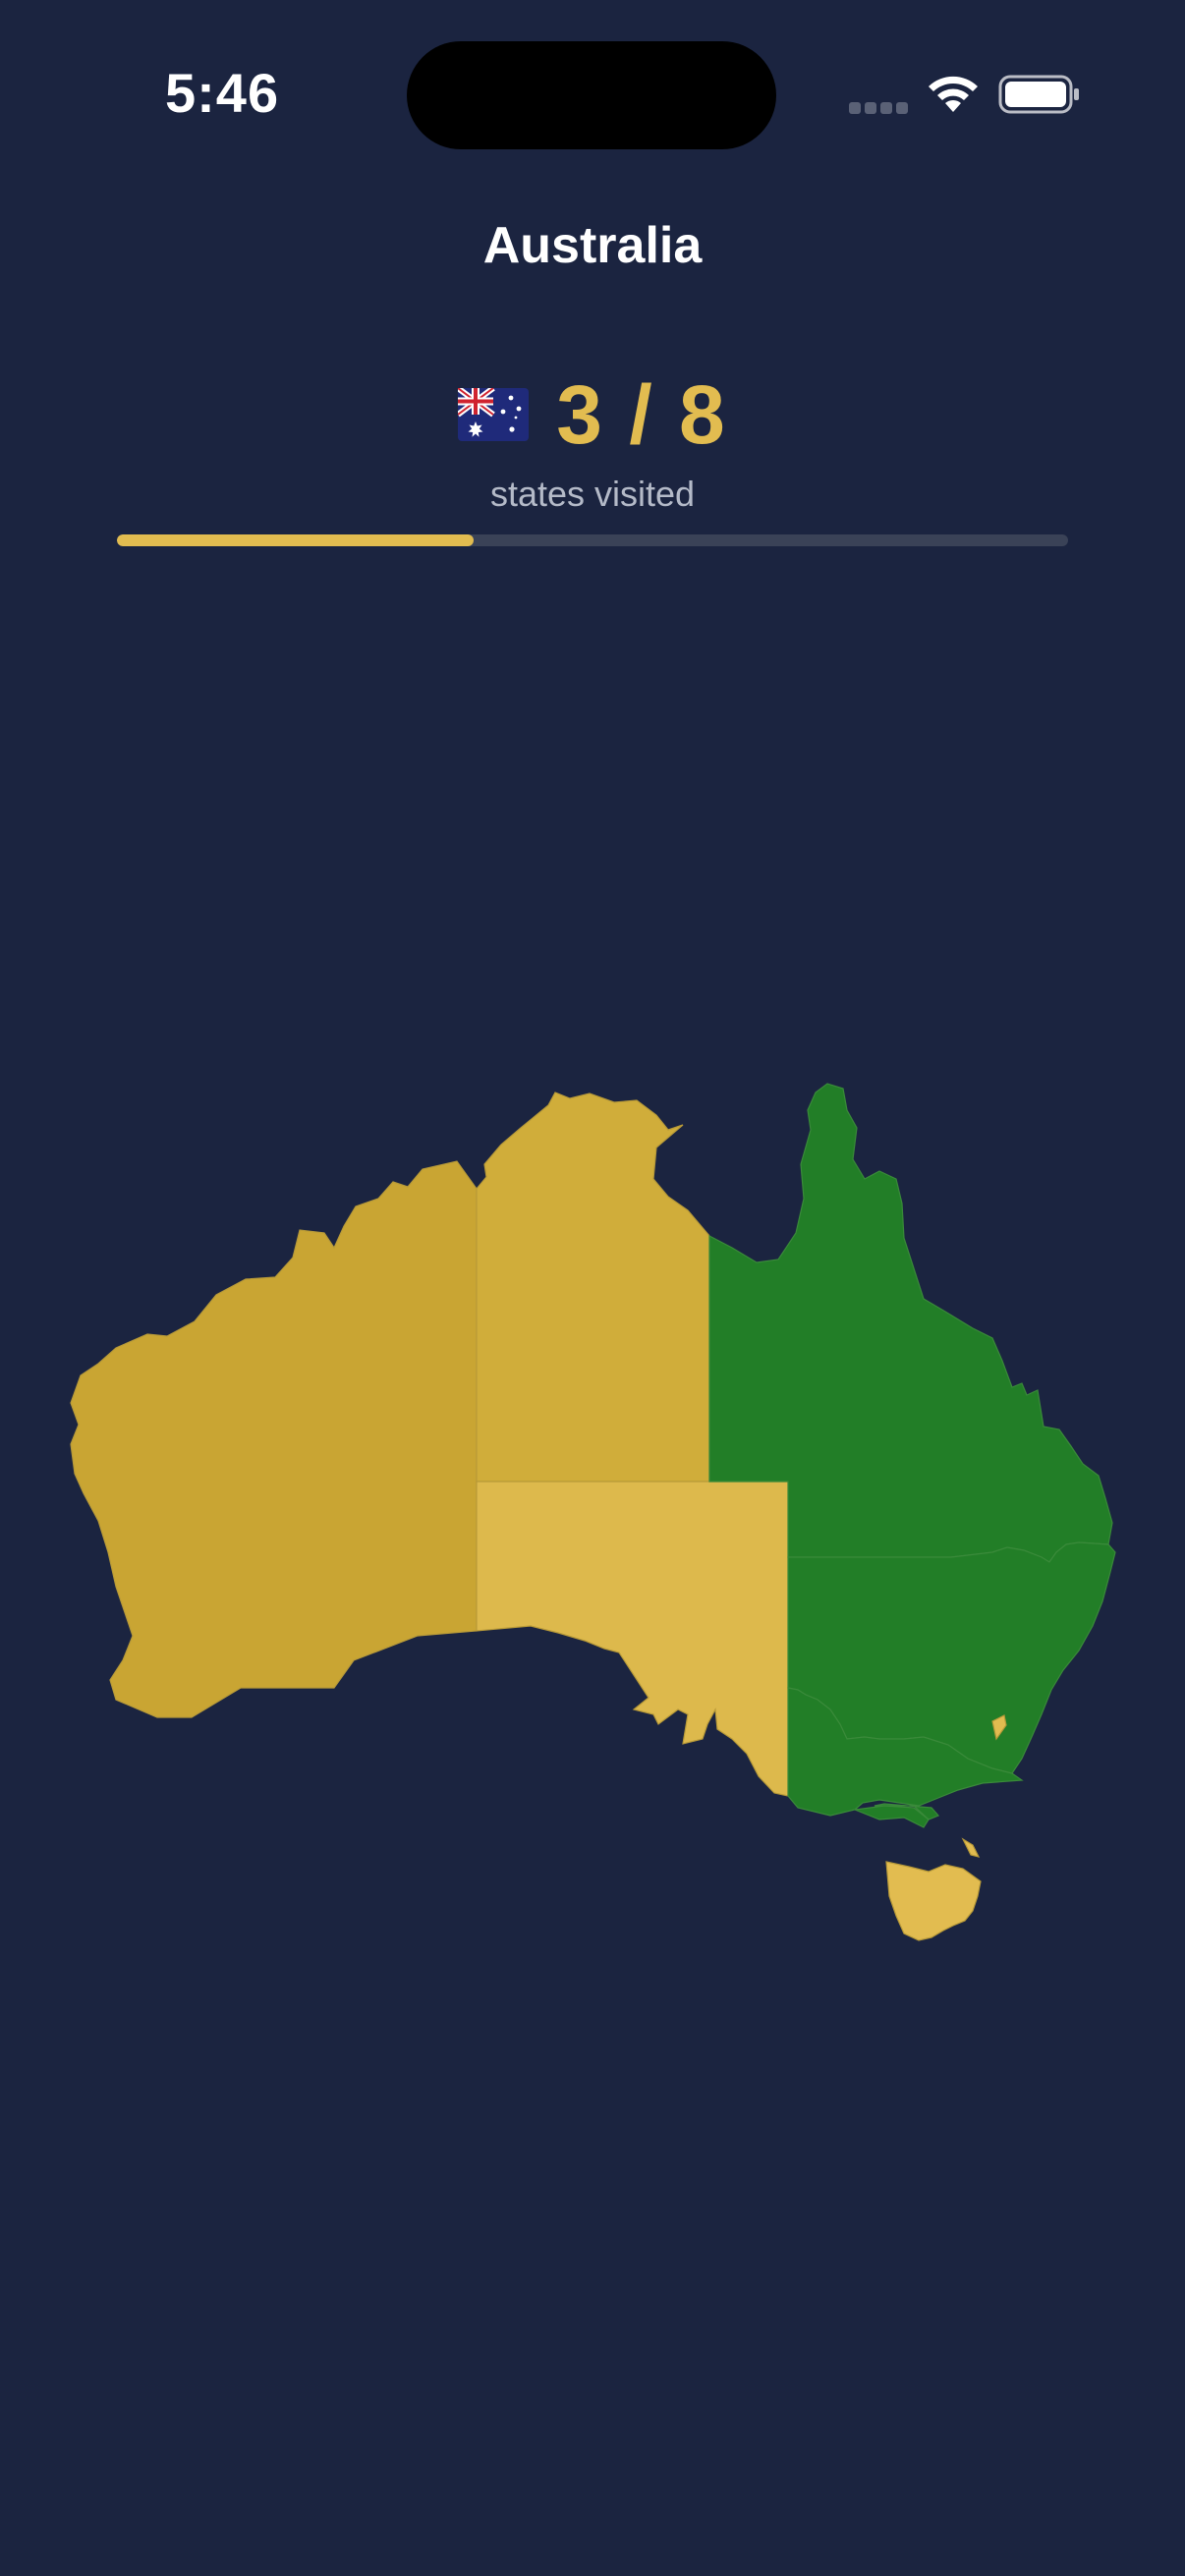 The width and height of the screenshot is (1185, 2576). What do you see at coordinates (494, 414) in the screenshot?
I see `australia-flag-icon` at bounding box center [494, 414].